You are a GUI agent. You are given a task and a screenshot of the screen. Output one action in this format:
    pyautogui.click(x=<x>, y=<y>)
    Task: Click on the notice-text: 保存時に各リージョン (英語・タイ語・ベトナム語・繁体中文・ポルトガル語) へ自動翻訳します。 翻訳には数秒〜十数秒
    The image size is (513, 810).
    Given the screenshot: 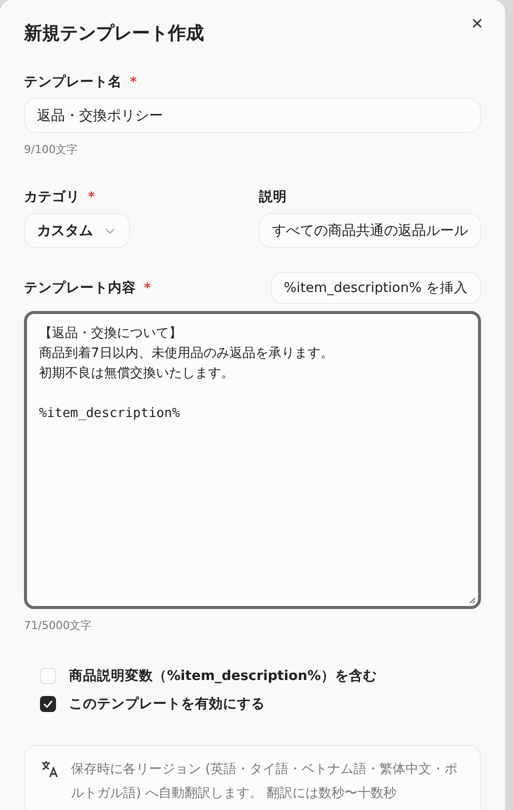 What is the action you would take?
    pyautogui.click(x=264, y=782)
    